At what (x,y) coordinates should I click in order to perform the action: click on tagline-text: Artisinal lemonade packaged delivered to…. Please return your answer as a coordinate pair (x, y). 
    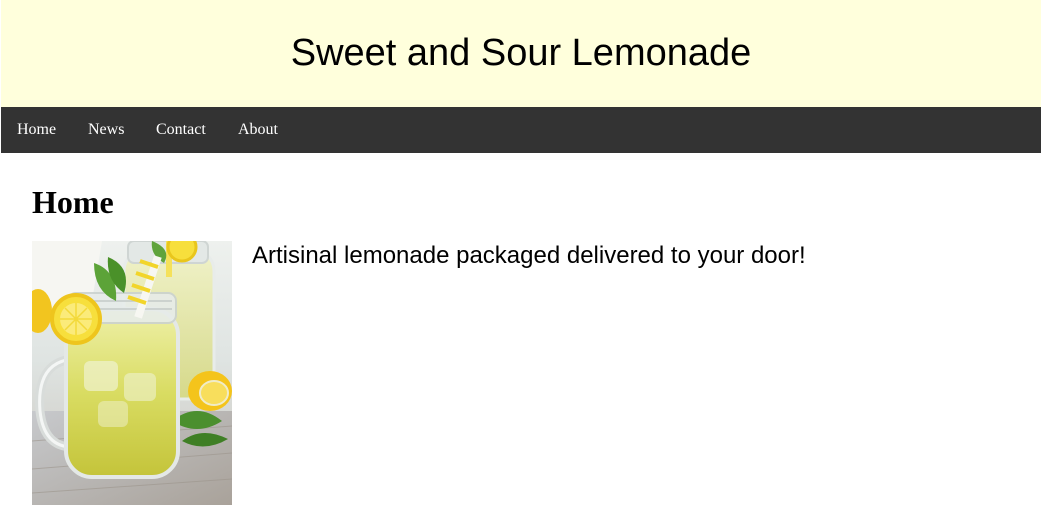
    Looking at the image, I should click on (529, 255).